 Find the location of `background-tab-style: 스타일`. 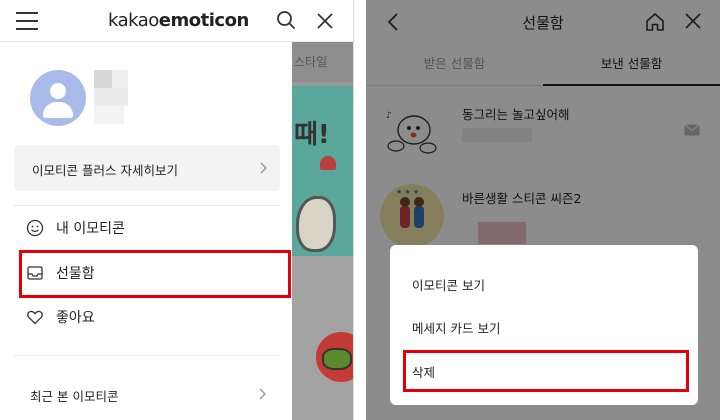

background-tab-style: 스타일 is located at coordinates (322, 62).